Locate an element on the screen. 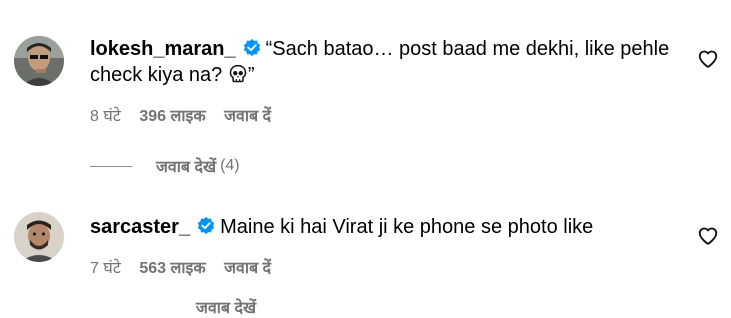 This screenshot has height=318, width=731. view-replies-cutoff: जवाब देखें is located at coordinates (226, 307).